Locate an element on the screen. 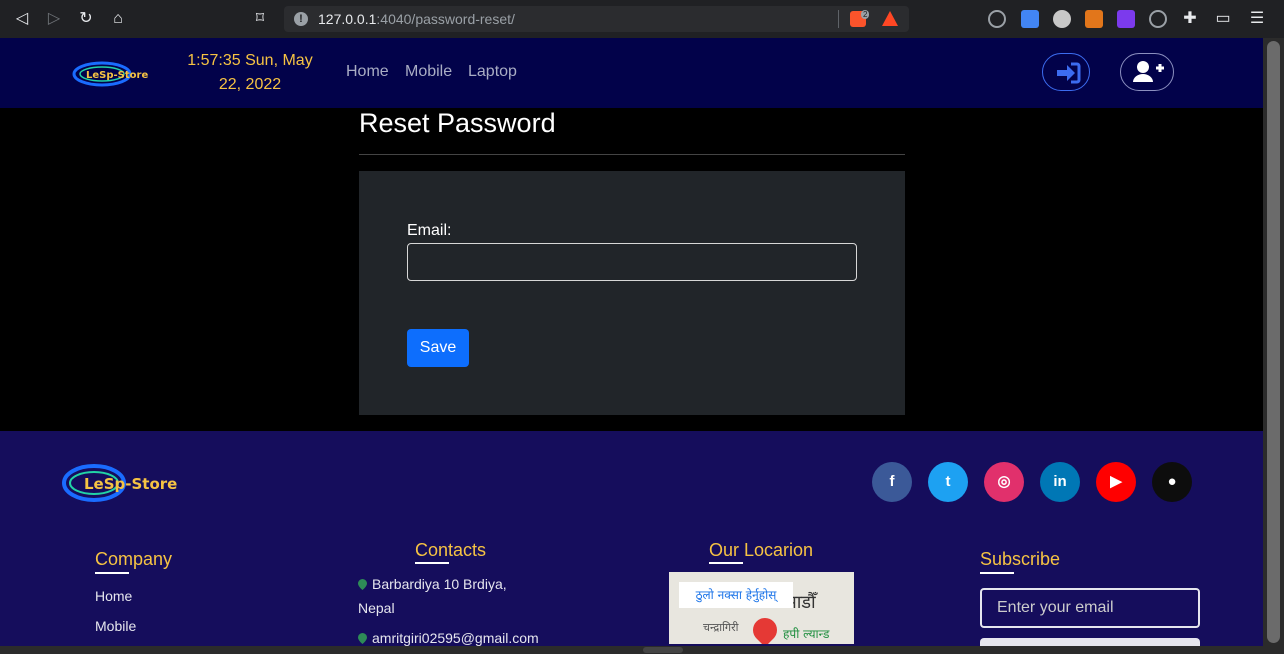 Image resolution: width=1284 pixels, height=654 pixels. footer-link-home: Home is located at coordinates (113, 596).